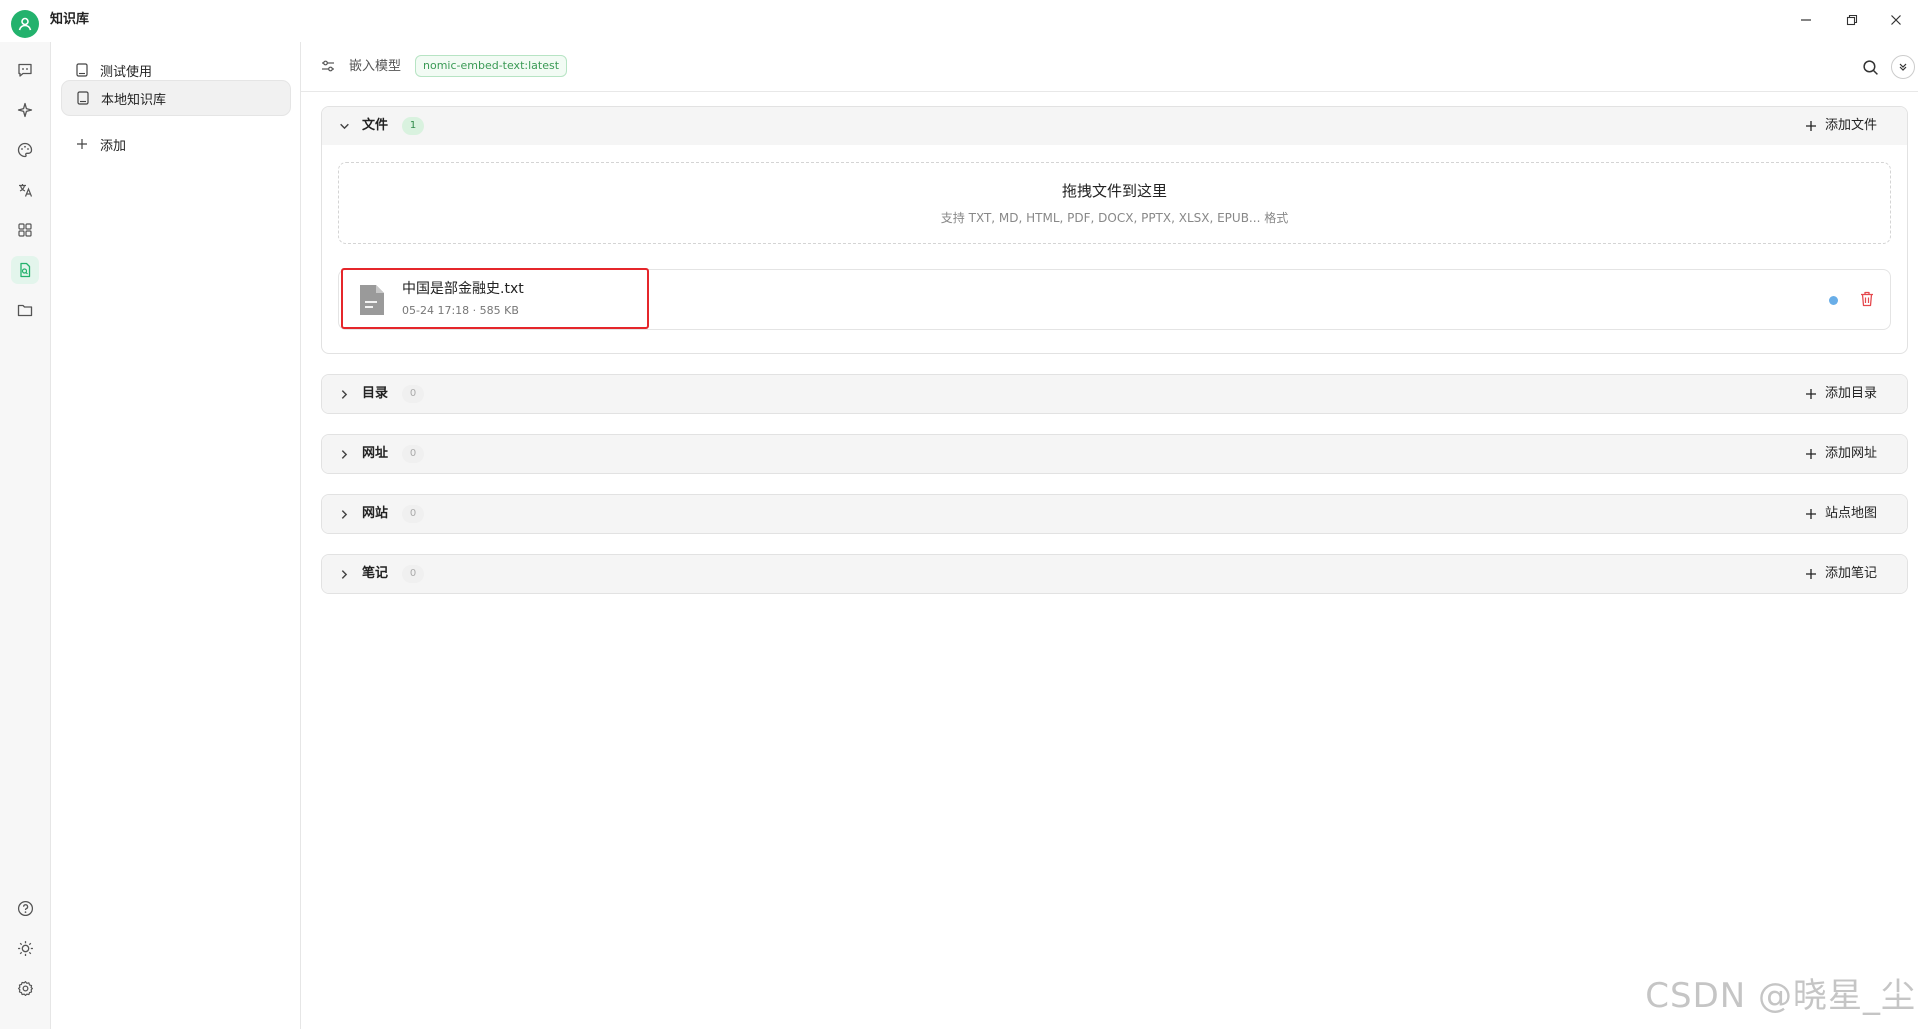 The height and width of the screenshot is (1029, 1918). I want to click on add-url-button: 添加网址, so click(1841, 454).